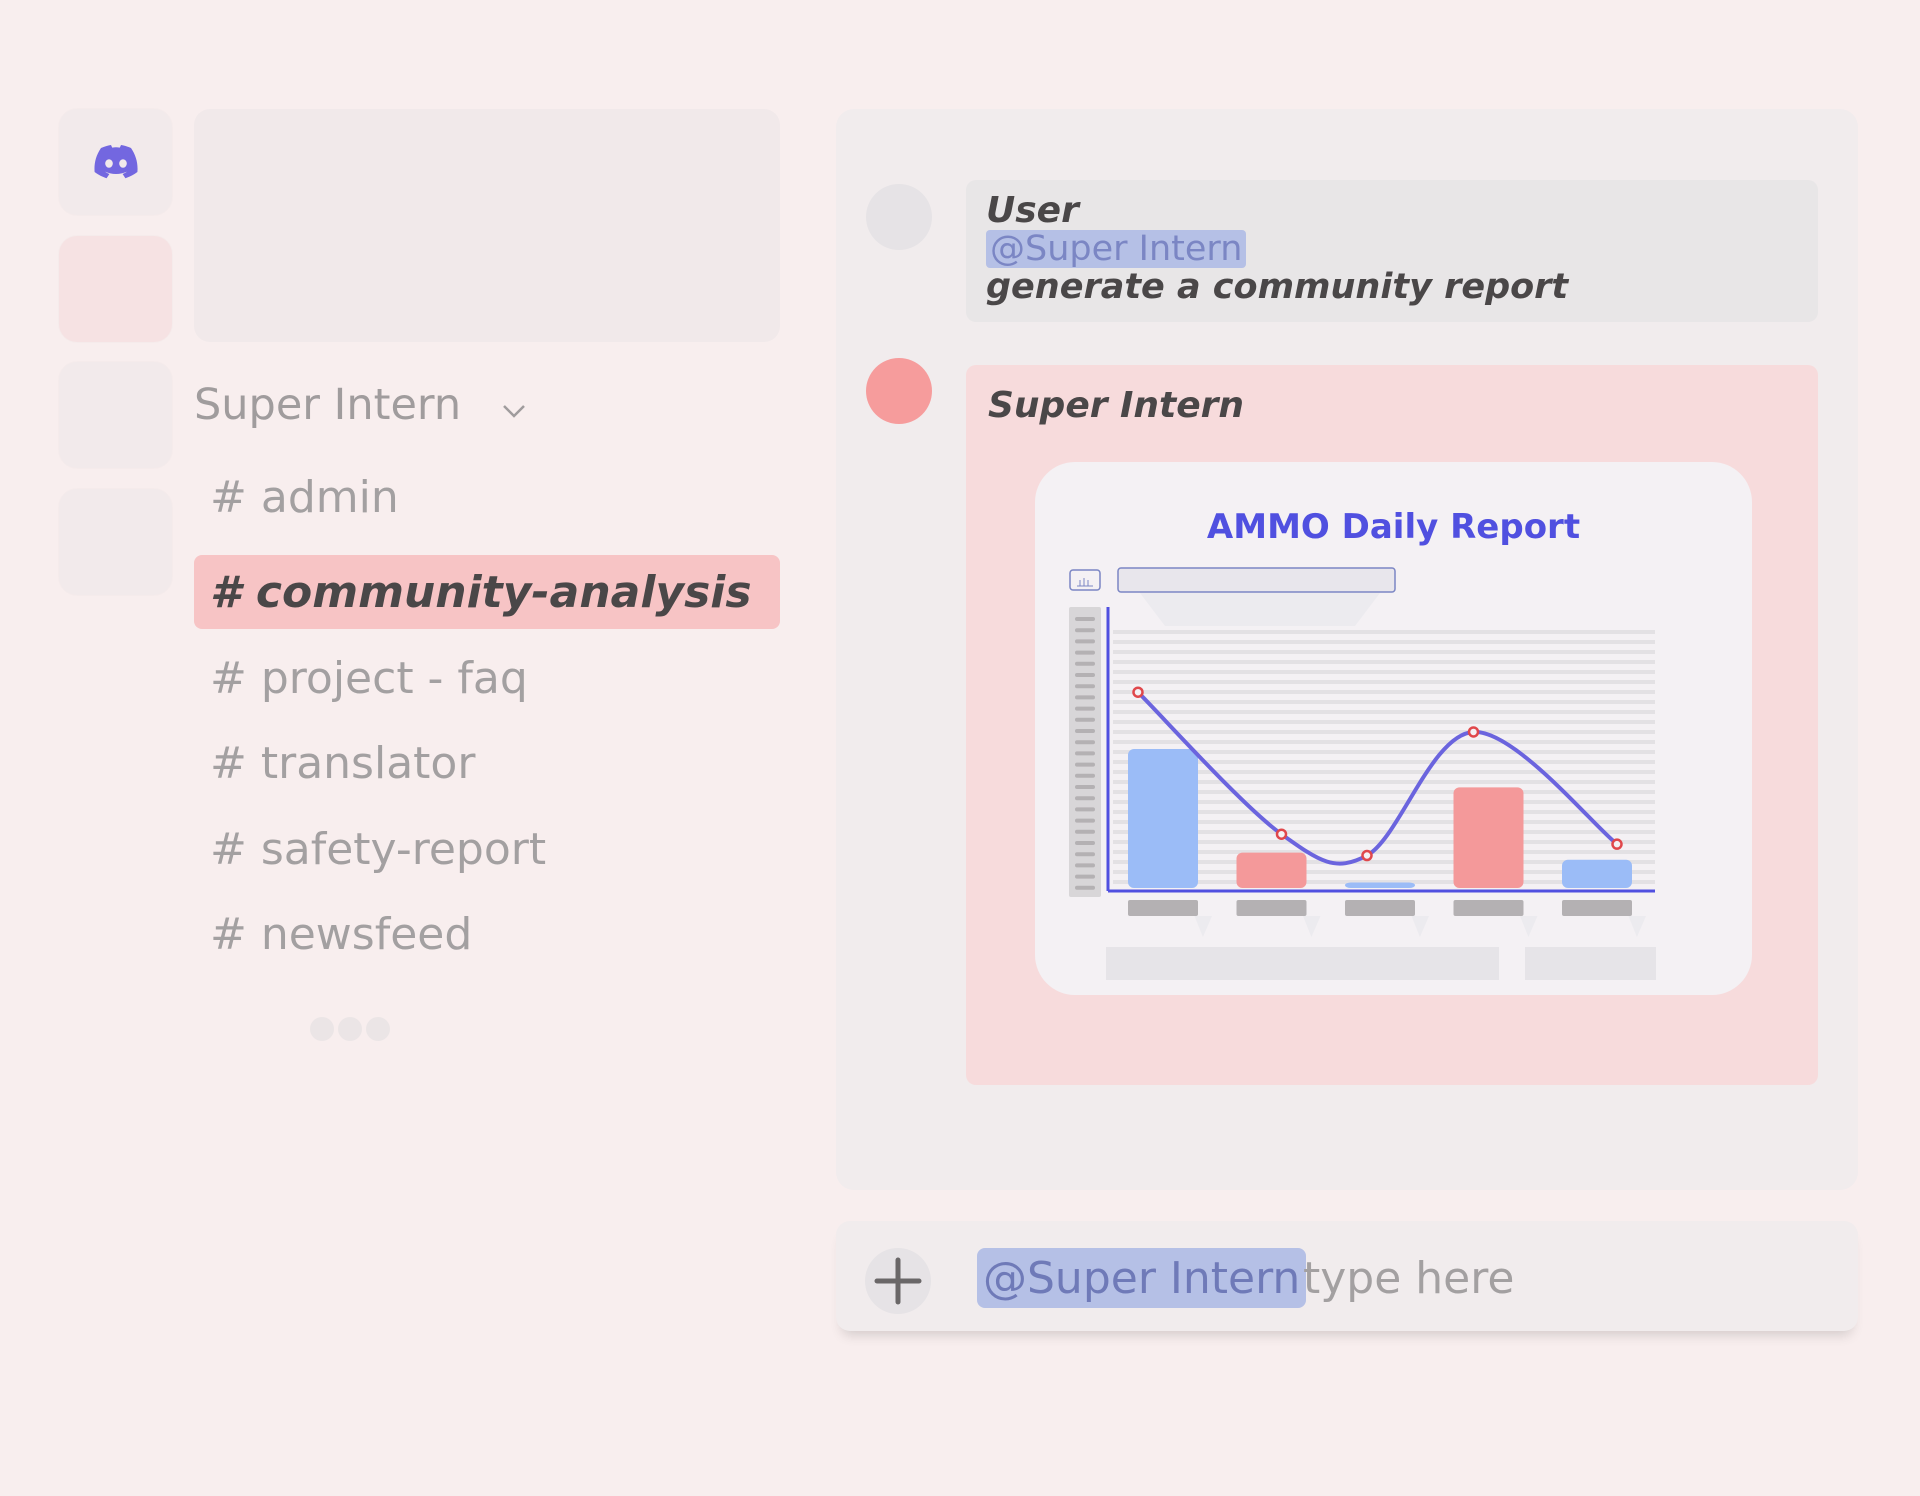 The image size is (1920, 1496). Describe the element at coordinates (1277, 287) in the screenshot. I see `message-text: generate a community report` at that location.